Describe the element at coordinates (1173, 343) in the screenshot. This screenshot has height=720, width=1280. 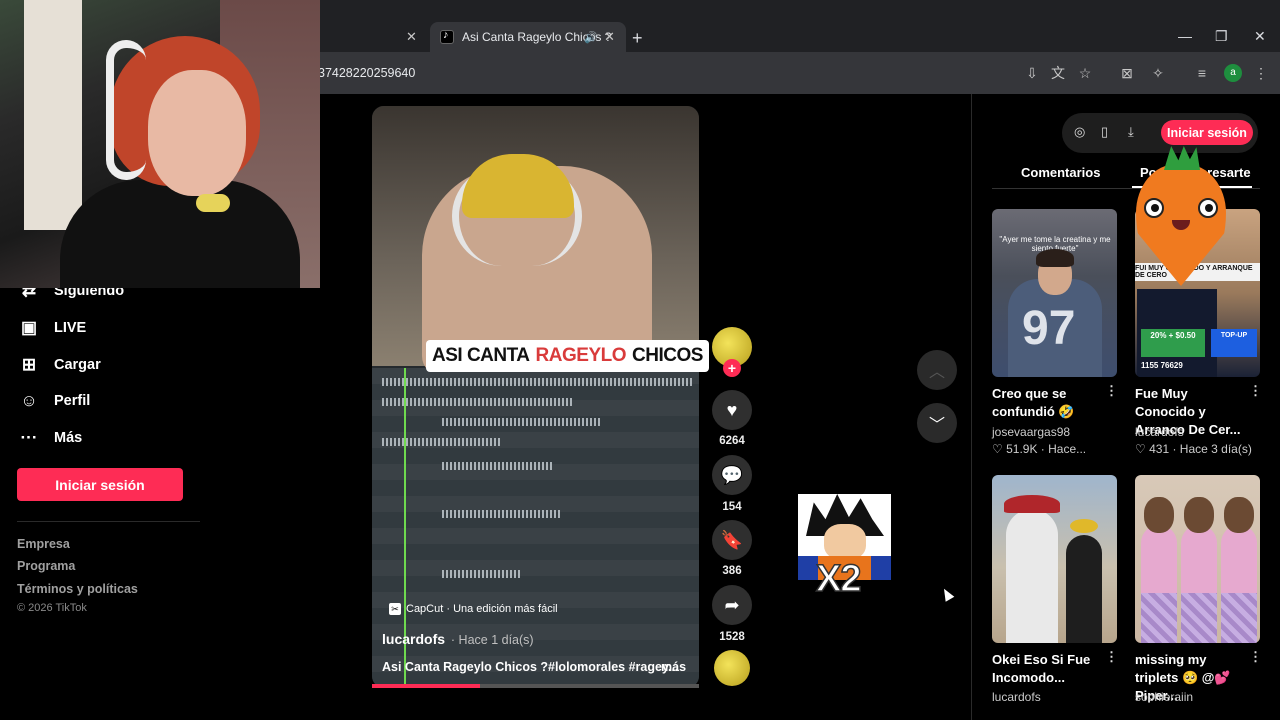
I see `thumbnail-promo: 20% + $0.50` at that location.